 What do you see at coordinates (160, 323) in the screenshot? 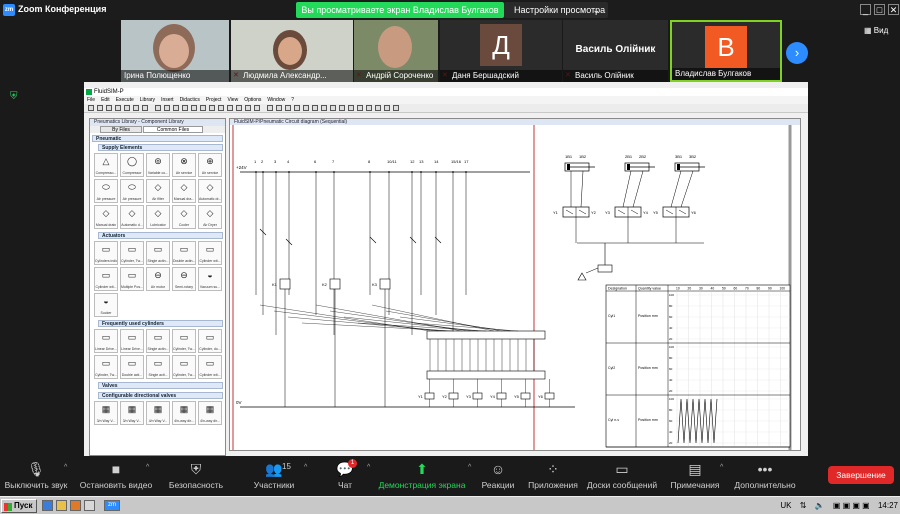
I see `library-section-header: Frequently used cylinders` at bounding box center [160, 323].